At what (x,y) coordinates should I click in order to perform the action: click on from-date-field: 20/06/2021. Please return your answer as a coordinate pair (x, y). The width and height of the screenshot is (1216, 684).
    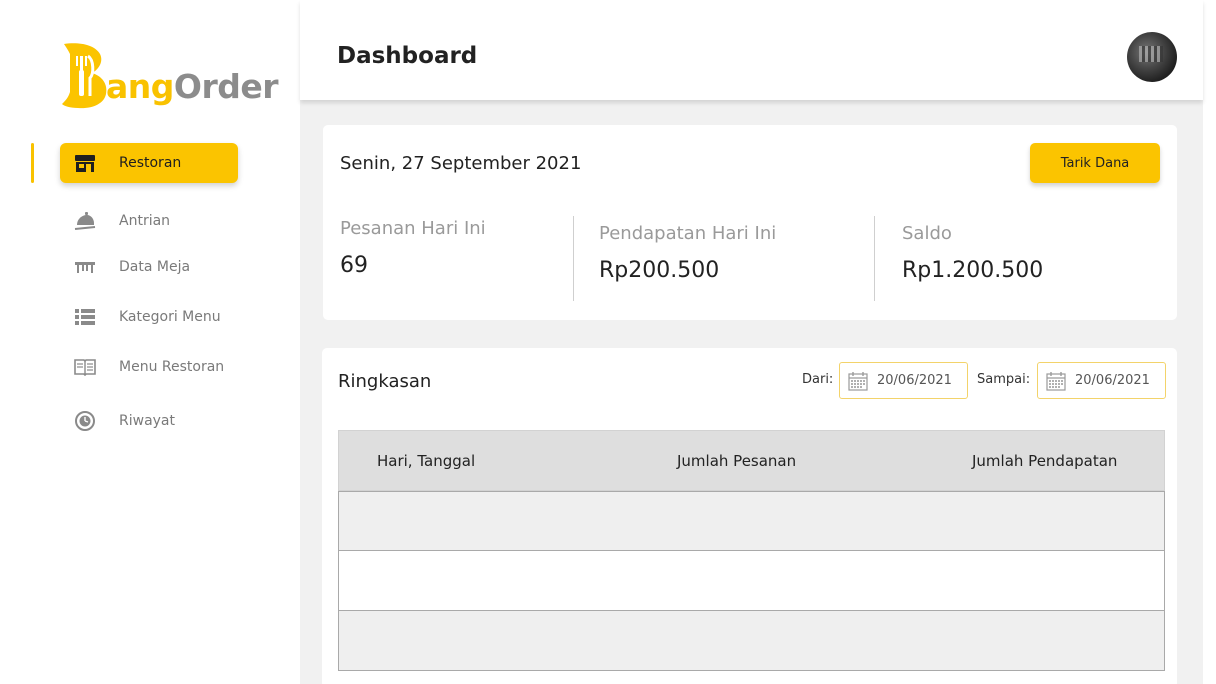
    Looking at the image, I should click on (903, 380).